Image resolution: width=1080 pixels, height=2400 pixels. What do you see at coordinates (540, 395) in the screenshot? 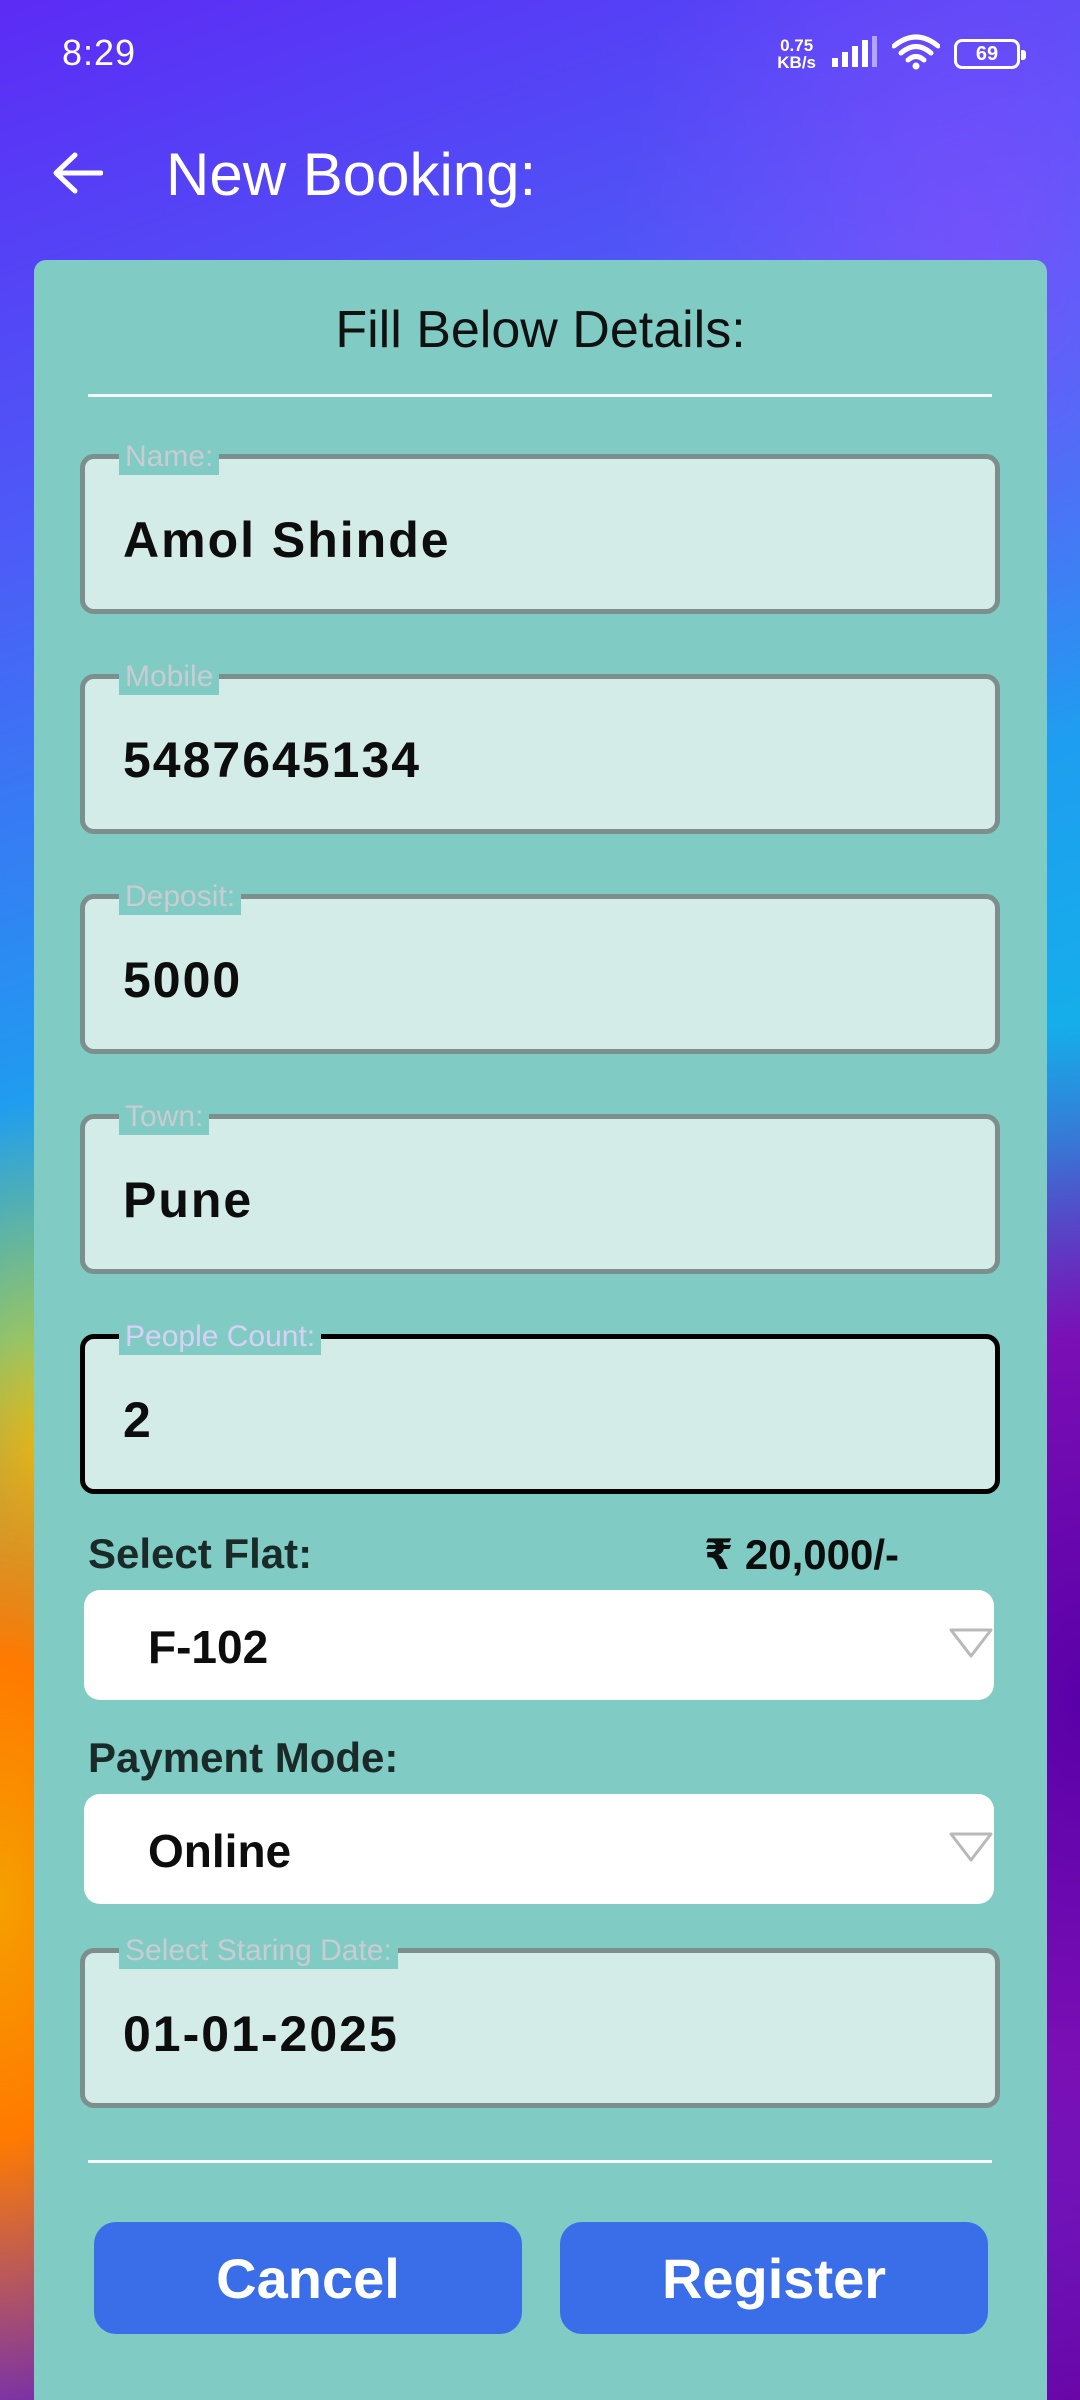
I see `top-divider` at bounding box center [540, 395].